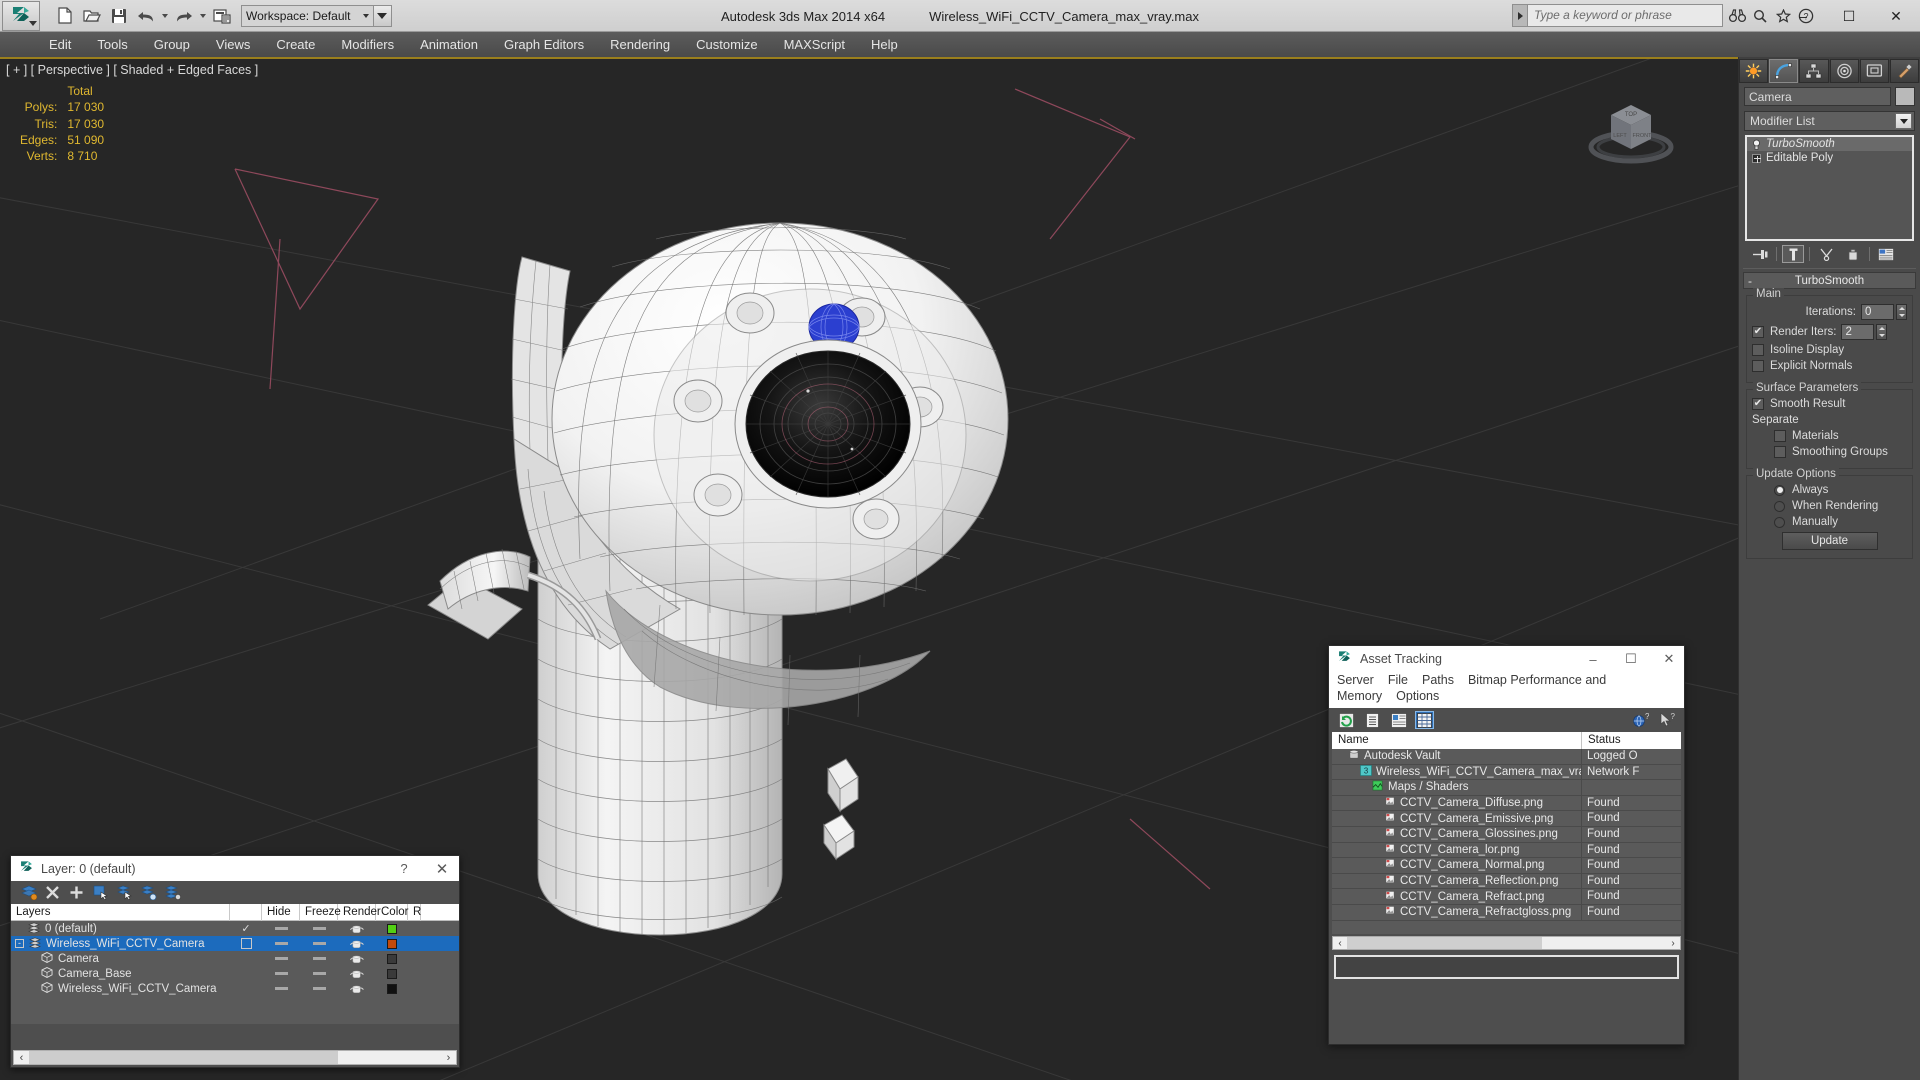  I want to click on undo-dropdown-icon, so click(165, 16).